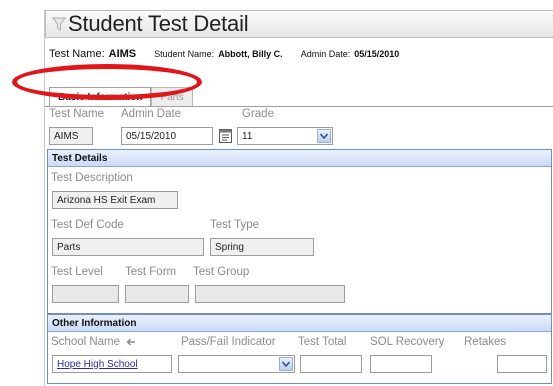 The height and width of the screenshot is (386, 553). Describe the element at coordinates (131, 342) in the screenshot. I see `arrow-left-icon` at that location.